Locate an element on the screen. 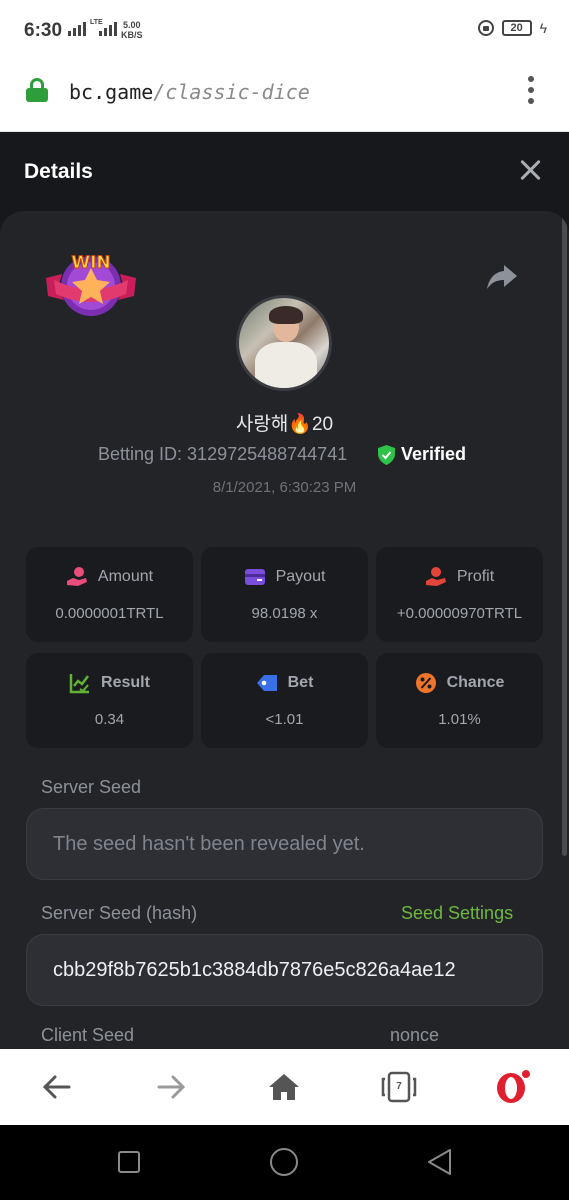  opera-menu-icon is located at coordinates (512, 1087).